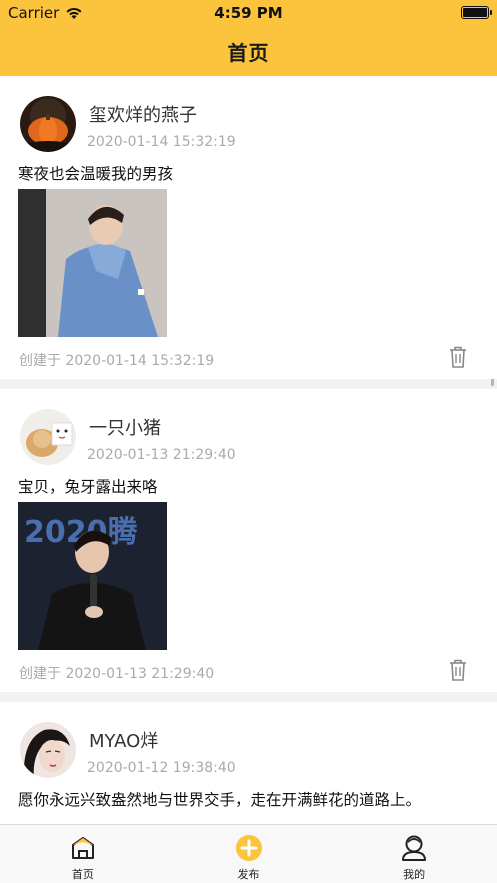 The image size is (497, 883). Describe the element at coordinates (92, 576) in the screenshot. I see `post-photo: 2020腾` at that location.